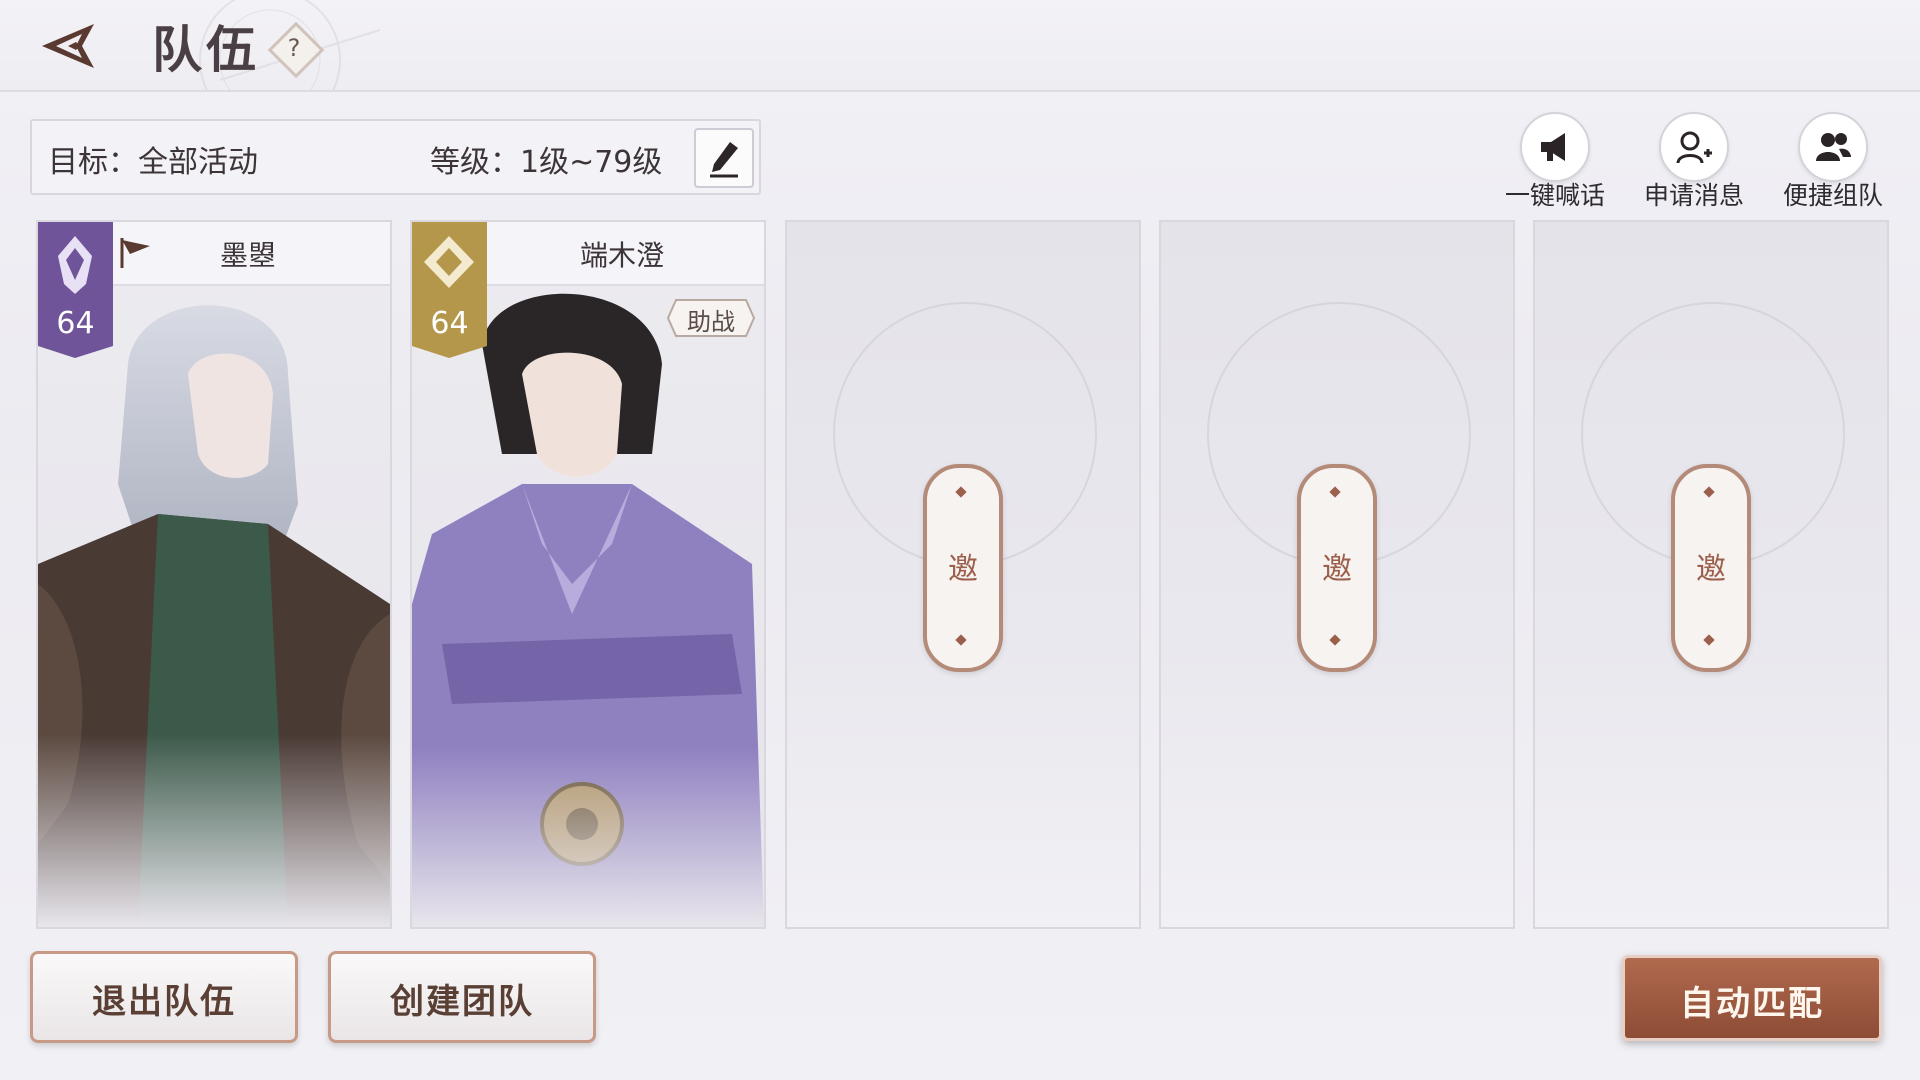 This screenshot has height=1080, width=1920. I want to click on apply-messages-button: 申请消息, so click(1694, 162).